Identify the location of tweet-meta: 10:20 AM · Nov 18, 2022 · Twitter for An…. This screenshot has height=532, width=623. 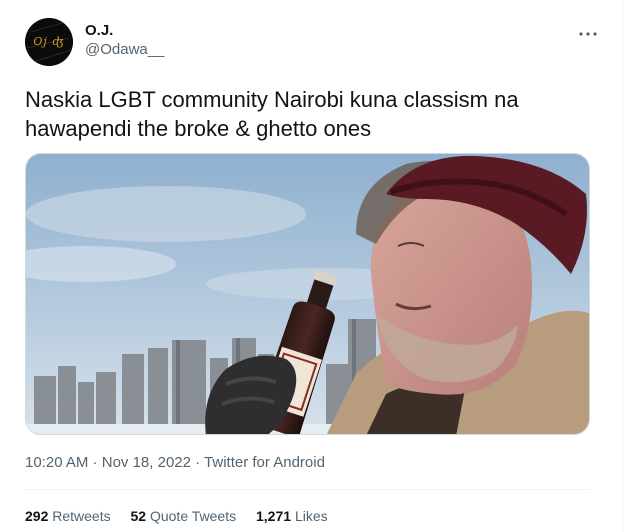
(175, 463).